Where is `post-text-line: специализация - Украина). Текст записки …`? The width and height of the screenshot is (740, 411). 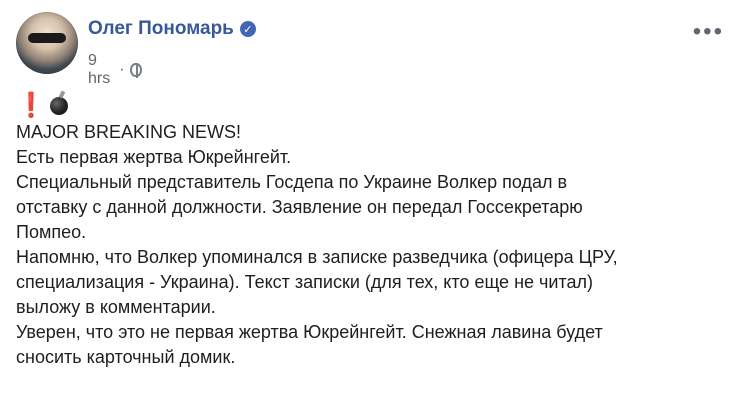 post-text-line: специализация - Украина). Текст записки … is located at coordinates (305, 282).